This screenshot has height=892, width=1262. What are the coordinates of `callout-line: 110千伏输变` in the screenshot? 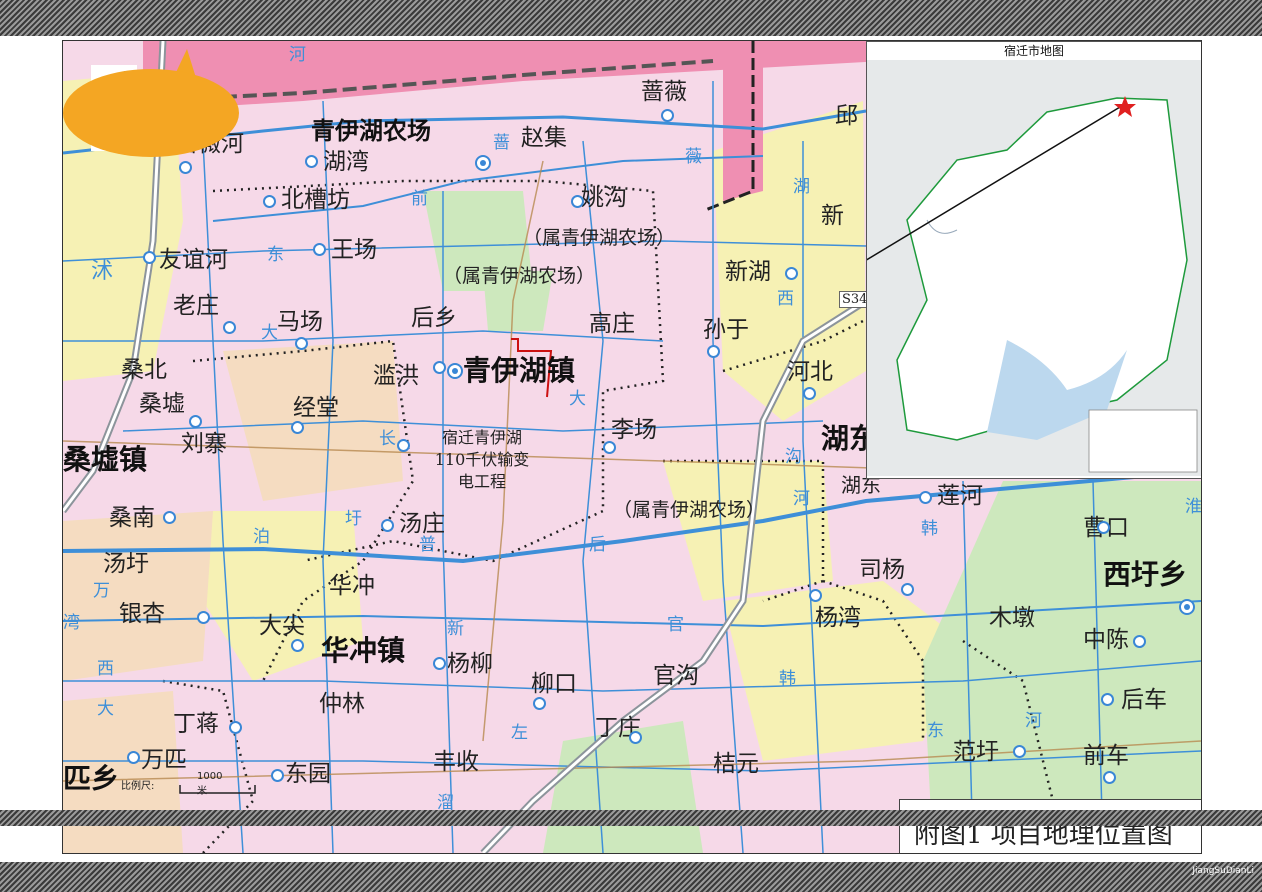 It's located at (482, 459).